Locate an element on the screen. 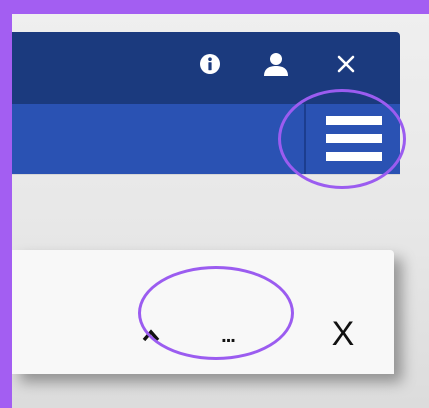  close-find-bar-label: X is located at coordinates (343, 334).